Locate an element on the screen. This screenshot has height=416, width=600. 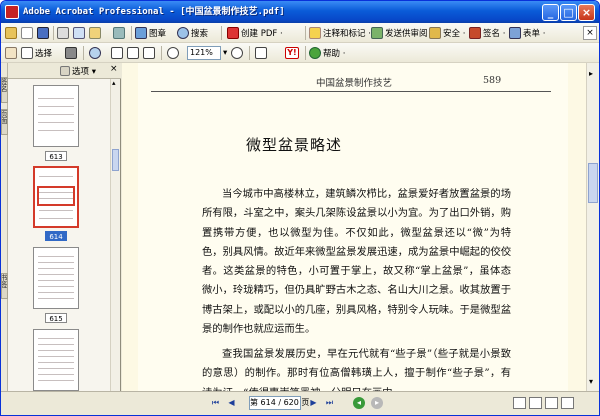
paperclip-icon is located at coordinates (119, 33).